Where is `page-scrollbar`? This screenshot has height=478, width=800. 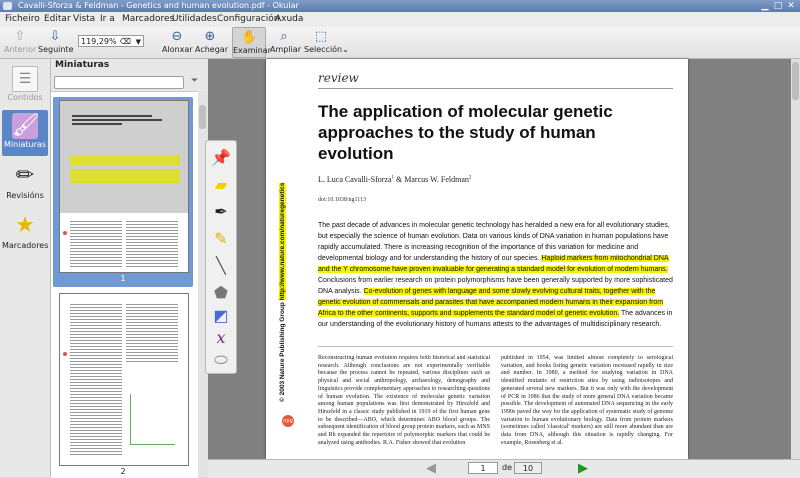 page-scrollbar is located at coordinates (795, 259).